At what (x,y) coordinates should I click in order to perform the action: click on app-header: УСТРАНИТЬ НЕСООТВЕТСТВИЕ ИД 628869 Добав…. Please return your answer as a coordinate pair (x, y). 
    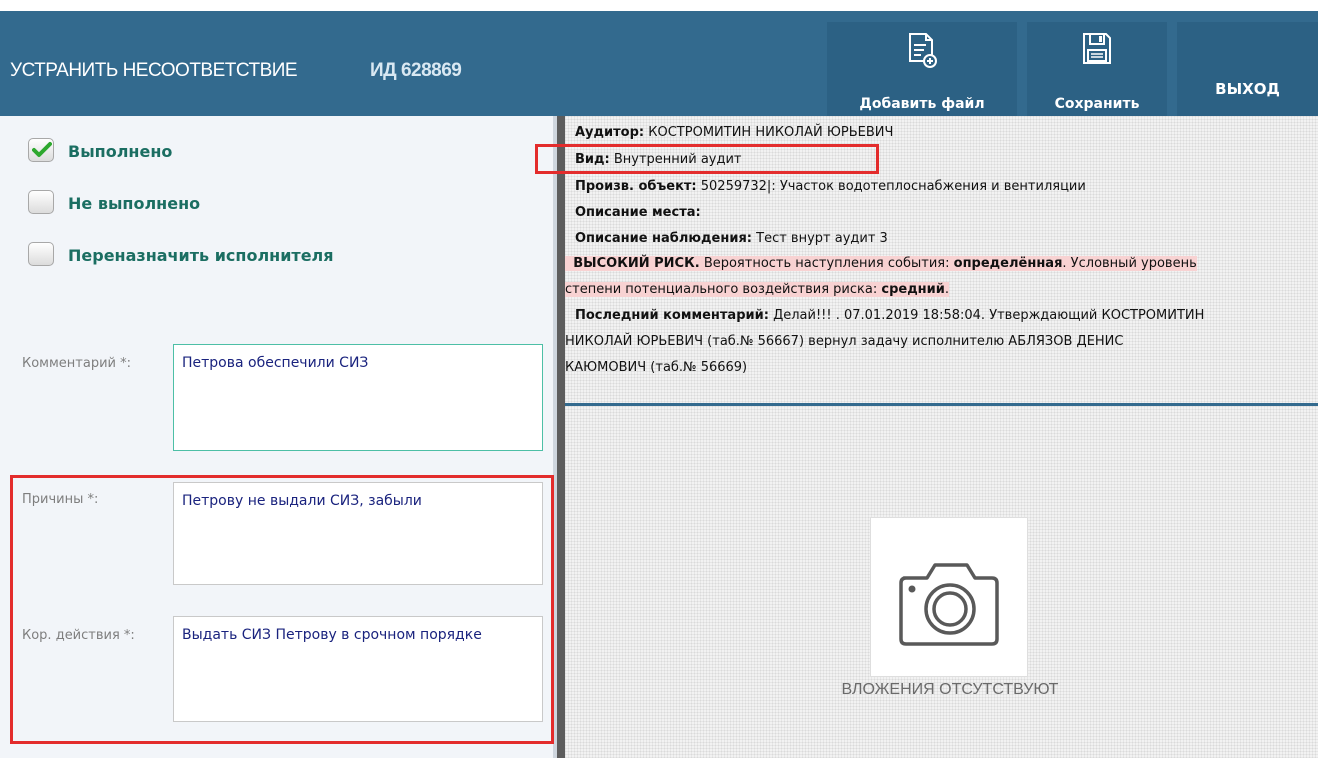
    Looking at the image, I should click on (659, 65).